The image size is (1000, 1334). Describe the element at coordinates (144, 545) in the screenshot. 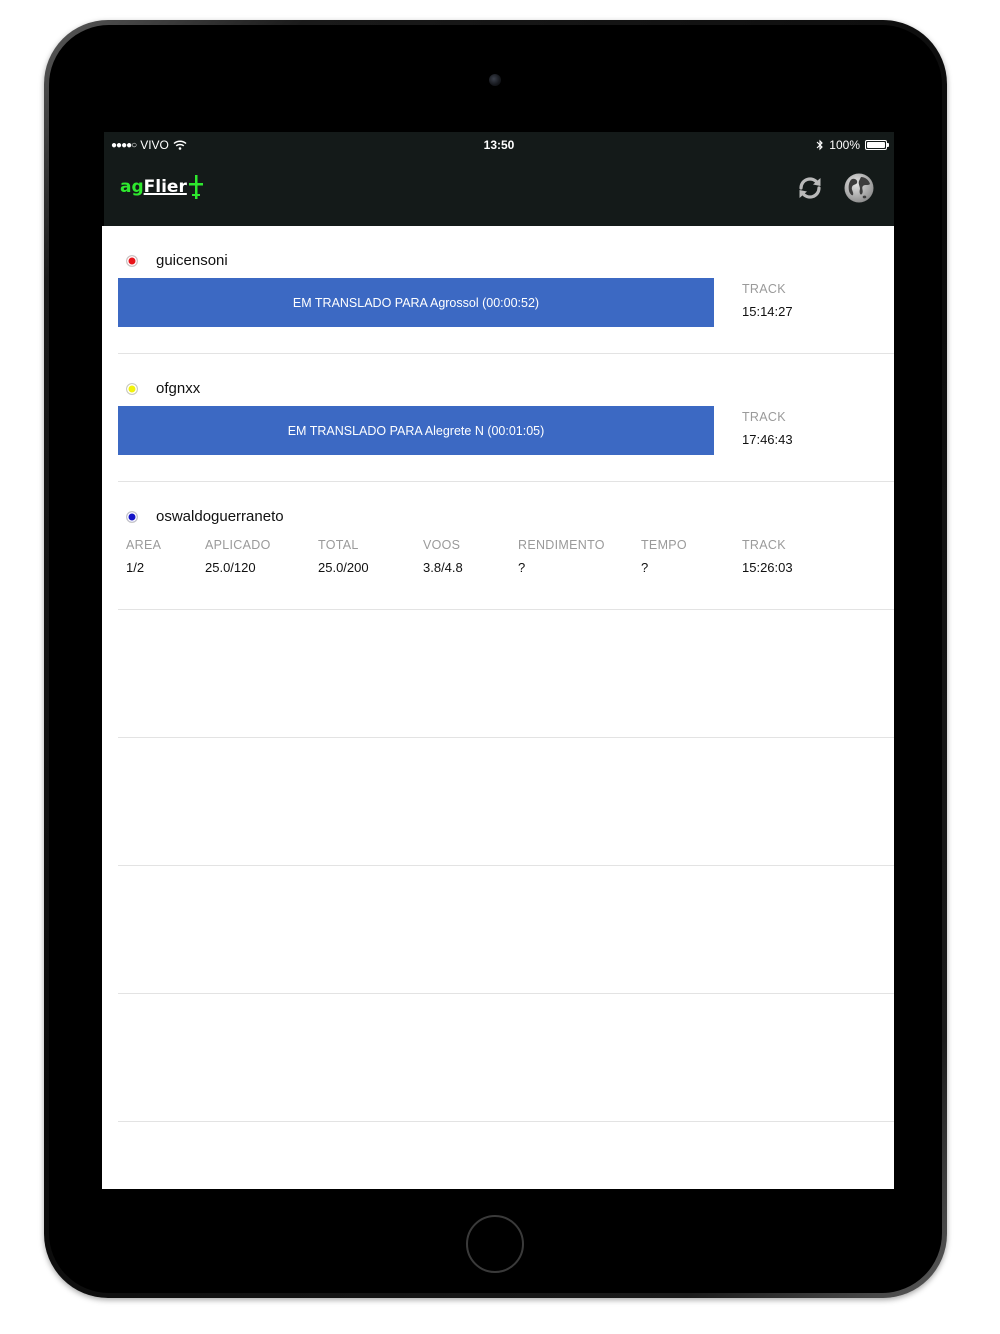

I see `stat-label: AREA` at that location.